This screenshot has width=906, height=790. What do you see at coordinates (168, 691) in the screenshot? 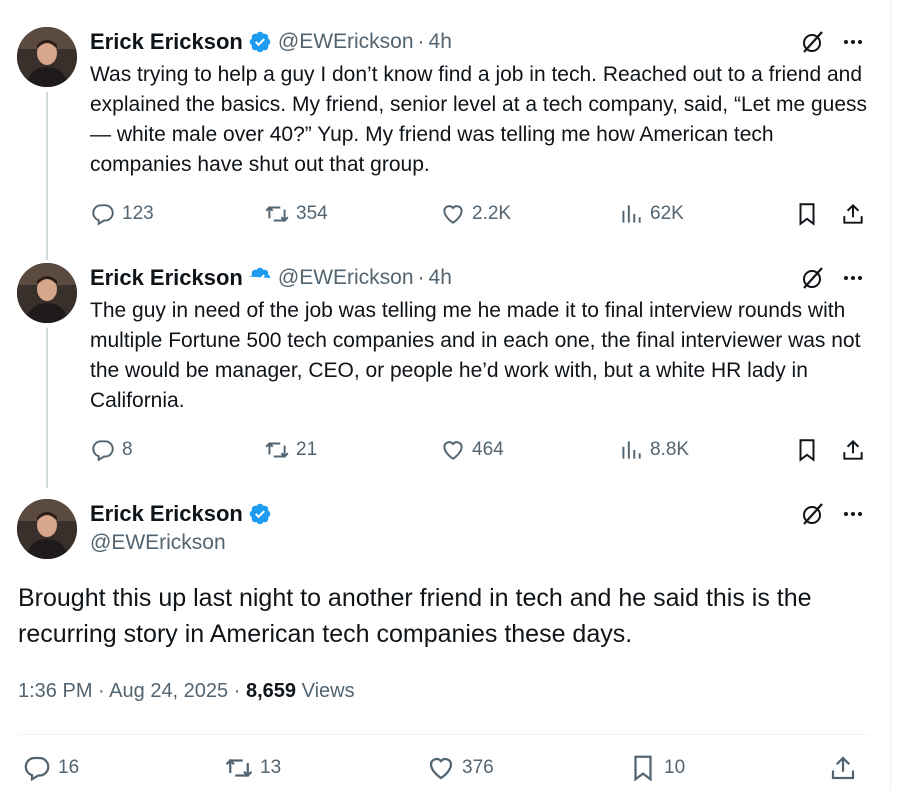
I see `tweet-date: Aug 24, 2025` at bounding box center [168, 691].